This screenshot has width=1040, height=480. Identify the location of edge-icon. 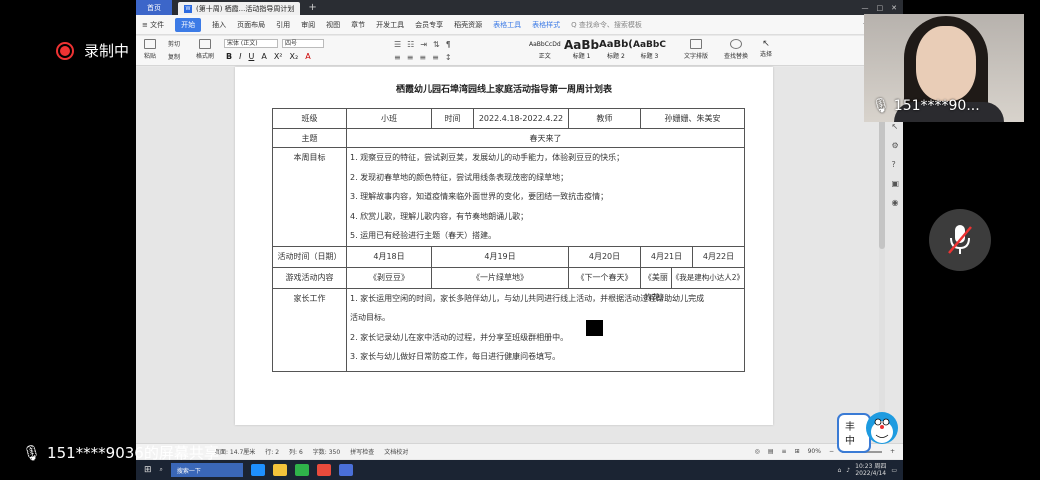
(257, 470).